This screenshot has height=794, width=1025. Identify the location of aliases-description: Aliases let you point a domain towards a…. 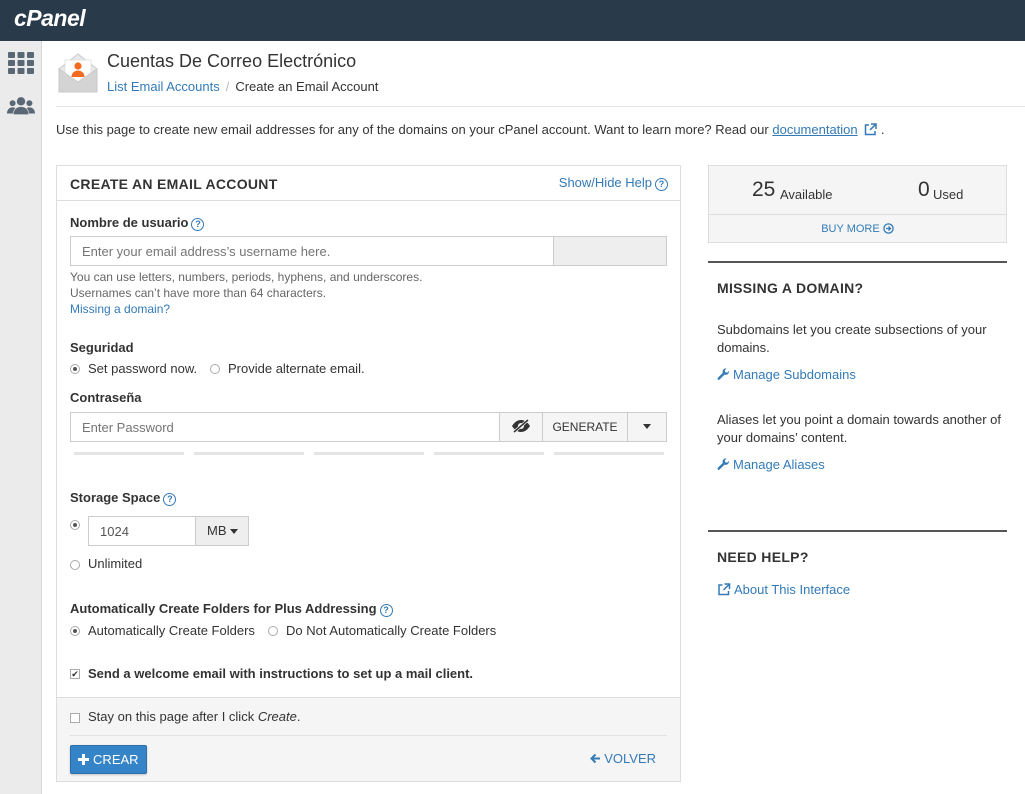
(859, 428).